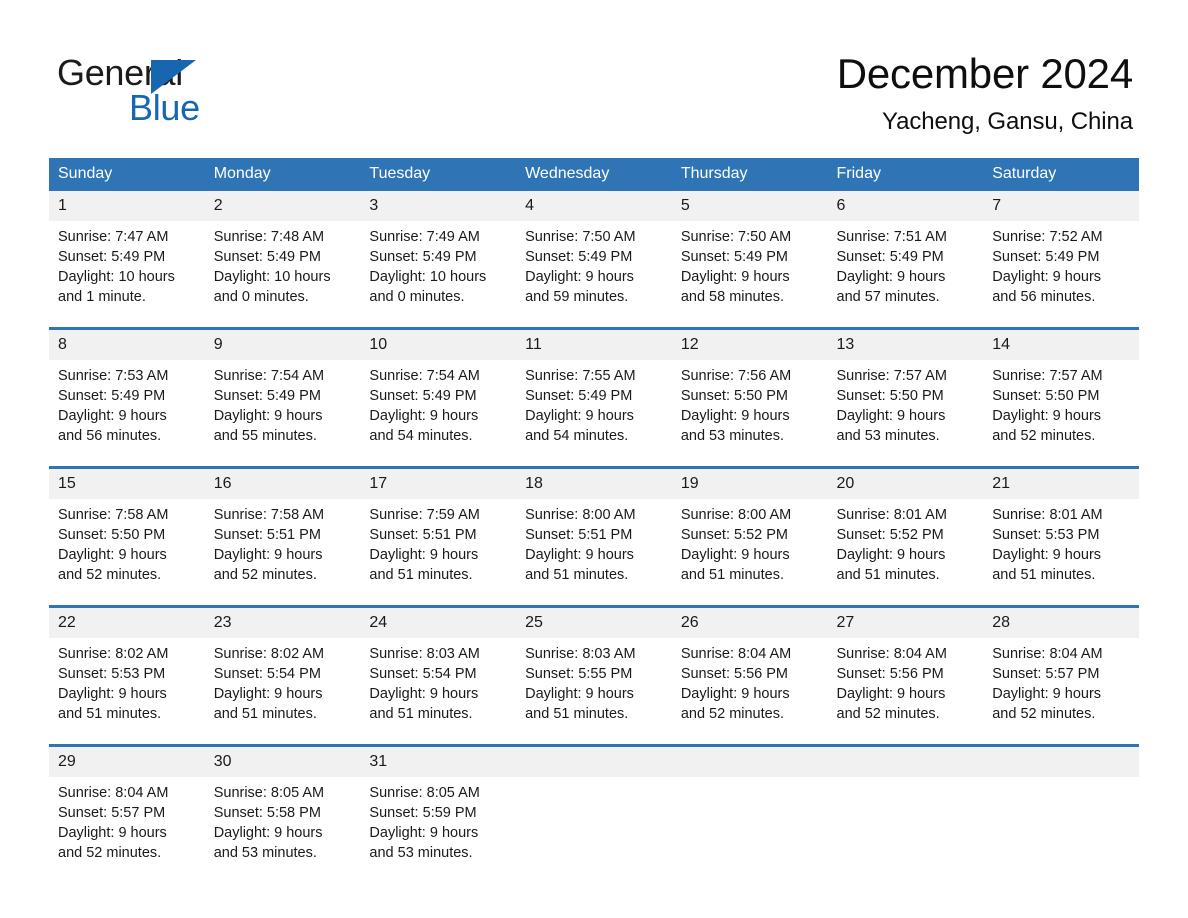 The width and height of the screenshot is (1188, 918). What do you see at coordinates (113, 376) in the screenshot?
I see `sunrise-text: Sunrise: 7:53 AM` at bounding box center [113, 376].